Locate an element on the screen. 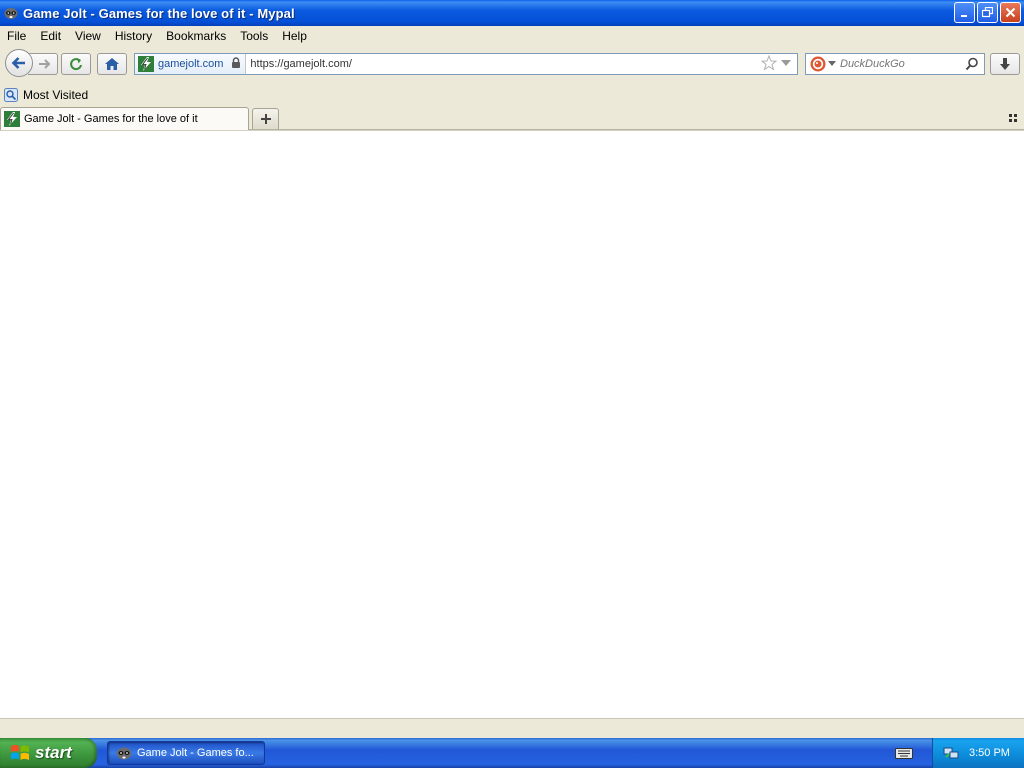 The image size is (1024, 768). restore-icon is located at coordinates (987, 12).